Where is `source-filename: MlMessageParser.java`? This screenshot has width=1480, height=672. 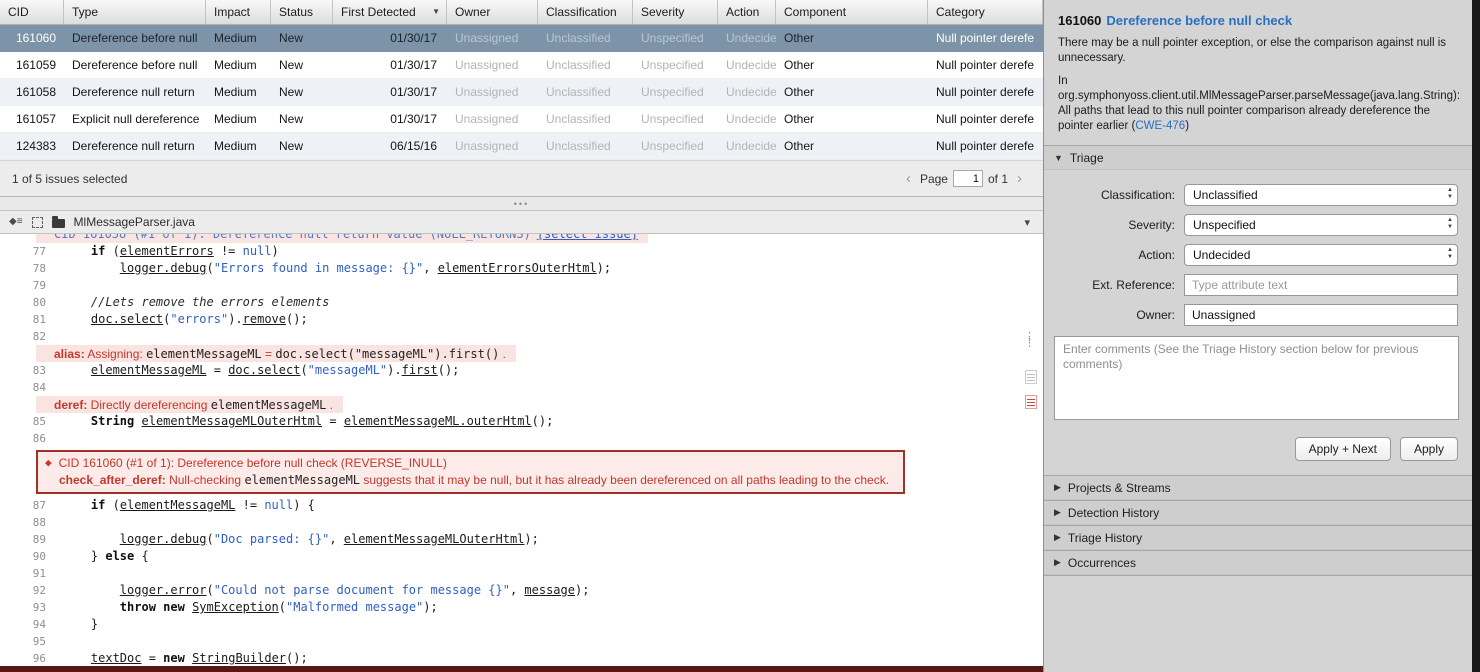
source-filename: MlMessageParser.java is located at coordinates (134, 222).